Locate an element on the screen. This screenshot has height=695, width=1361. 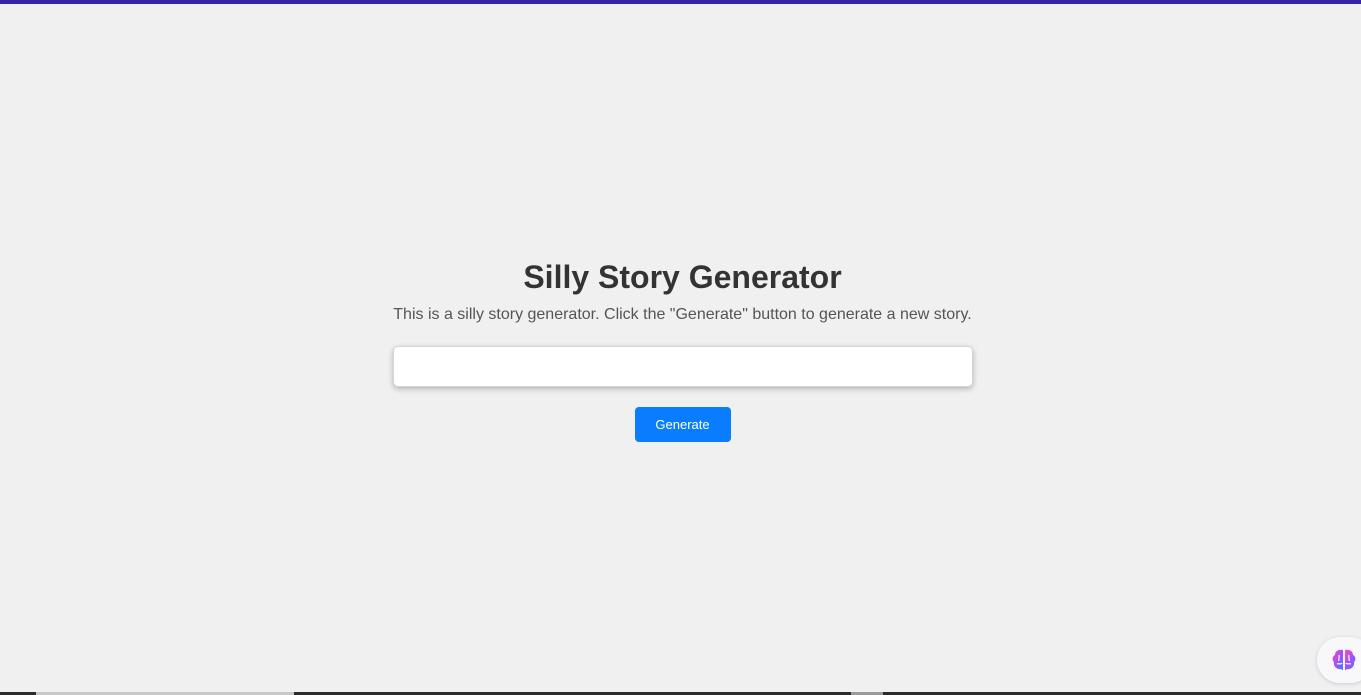
story-output-box is located at coordinates (682, 366).